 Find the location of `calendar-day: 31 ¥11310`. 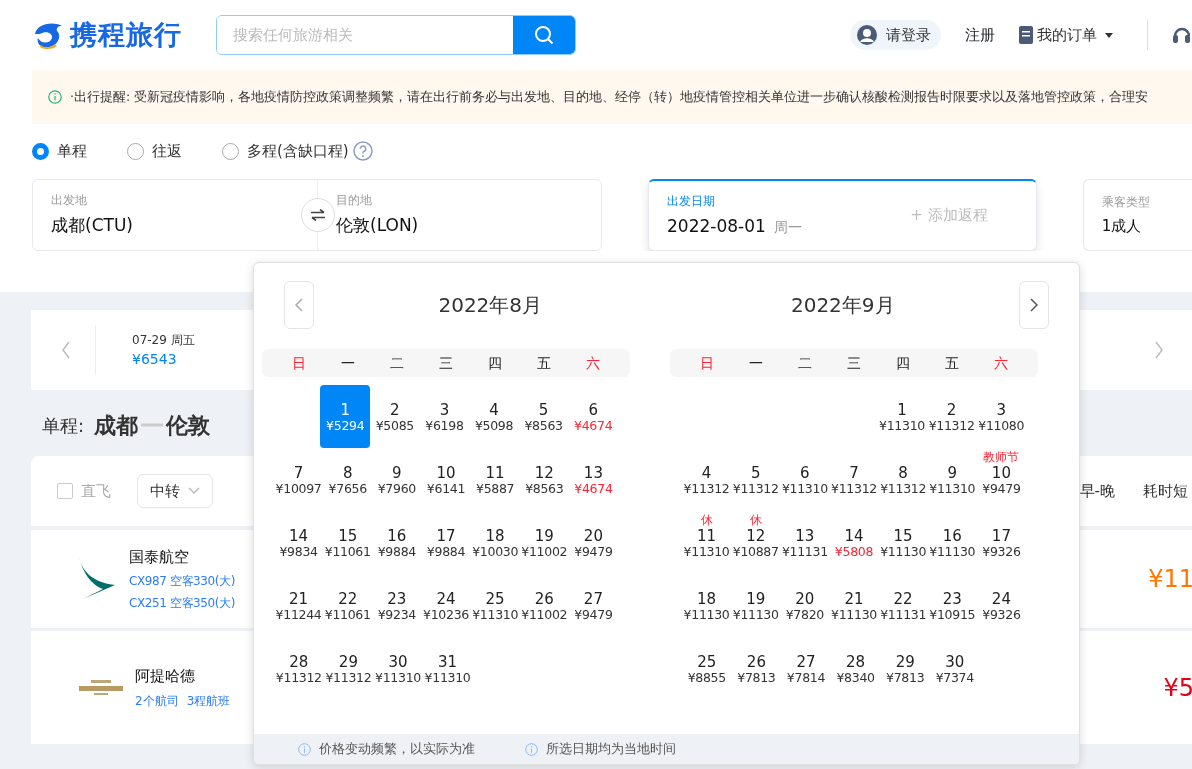

calendar-day: 31 ¥11310 is located at coordinates (447, 668).